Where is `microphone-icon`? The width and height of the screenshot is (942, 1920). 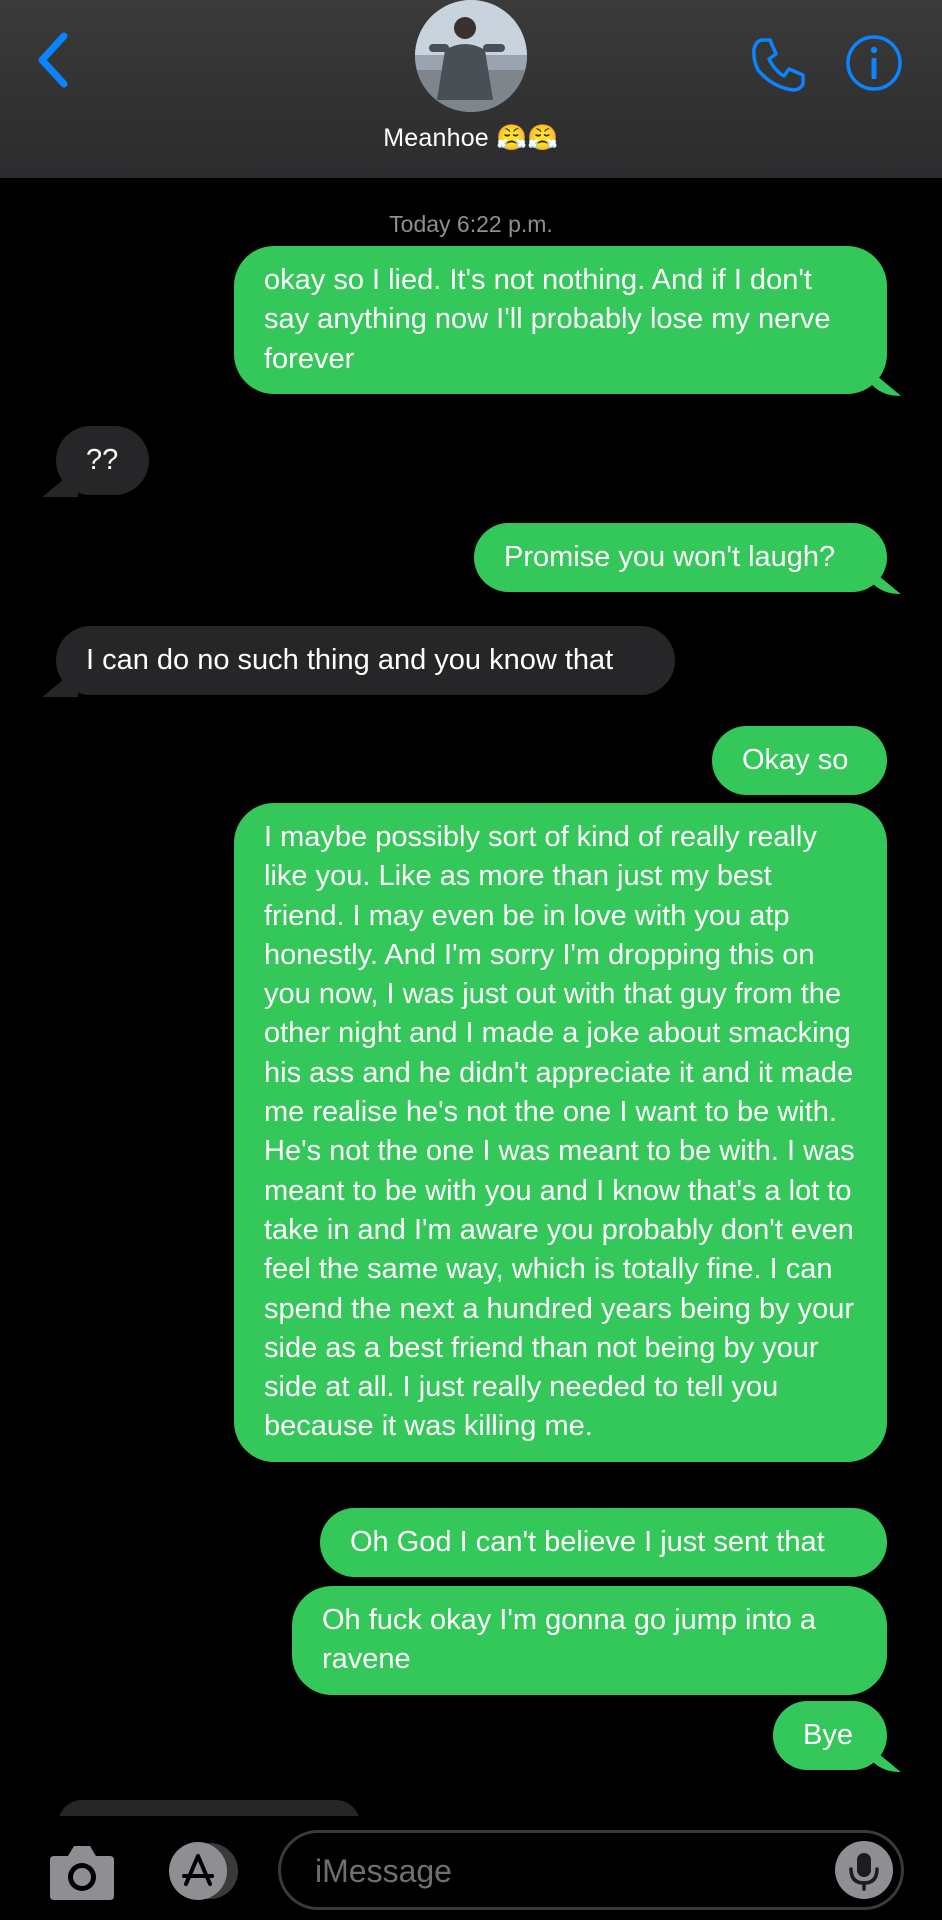
microphone-icon is located at coordinates (864, 1872).